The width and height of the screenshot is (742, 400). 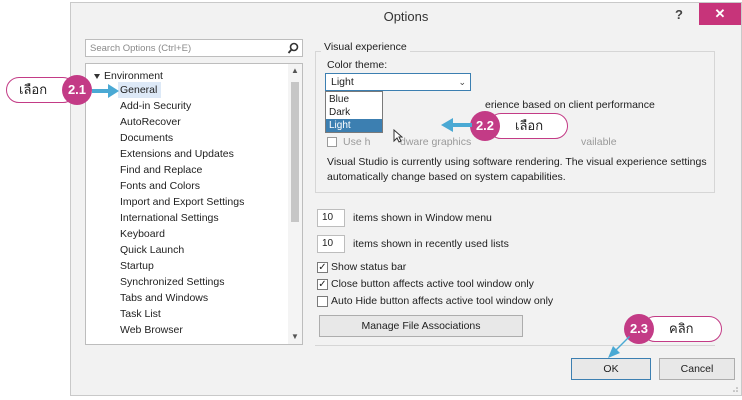 I want to click on hw-available-label: vailable, so click(x=599, y=142).